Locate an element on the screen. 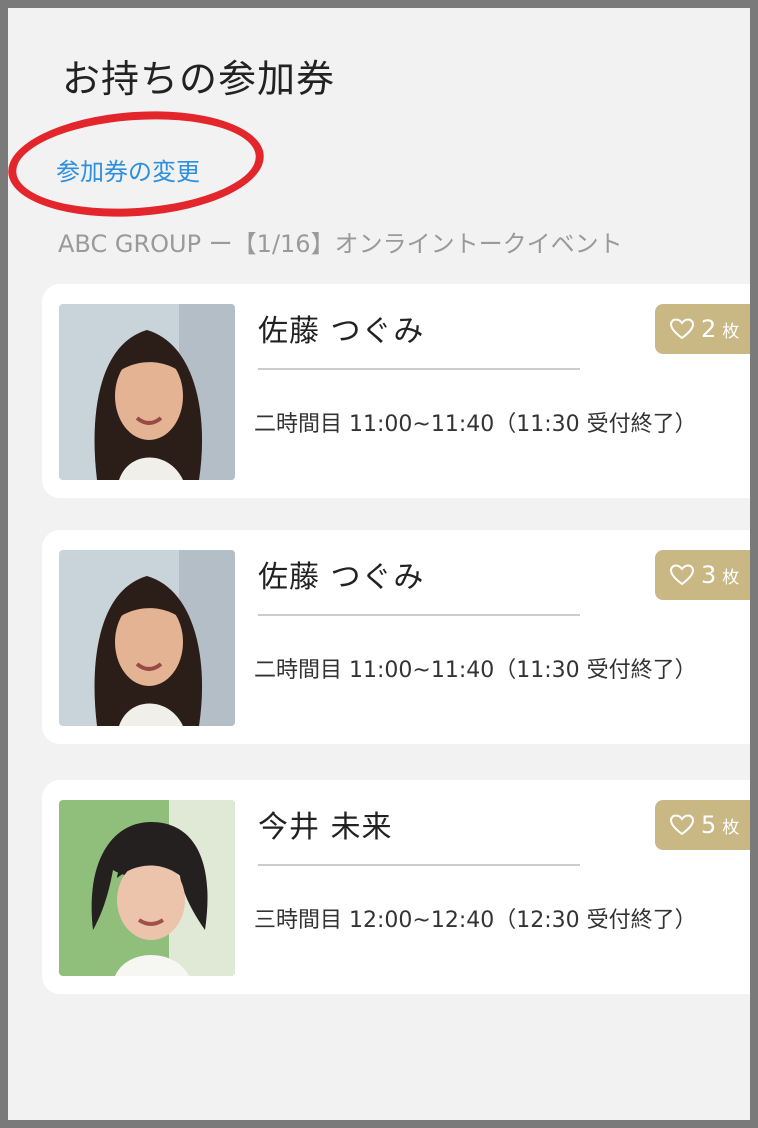 The height and width of the screenshot is (1128, 758). change-ticket-link: 参加券の変更 is located at coordinates (128, 169).